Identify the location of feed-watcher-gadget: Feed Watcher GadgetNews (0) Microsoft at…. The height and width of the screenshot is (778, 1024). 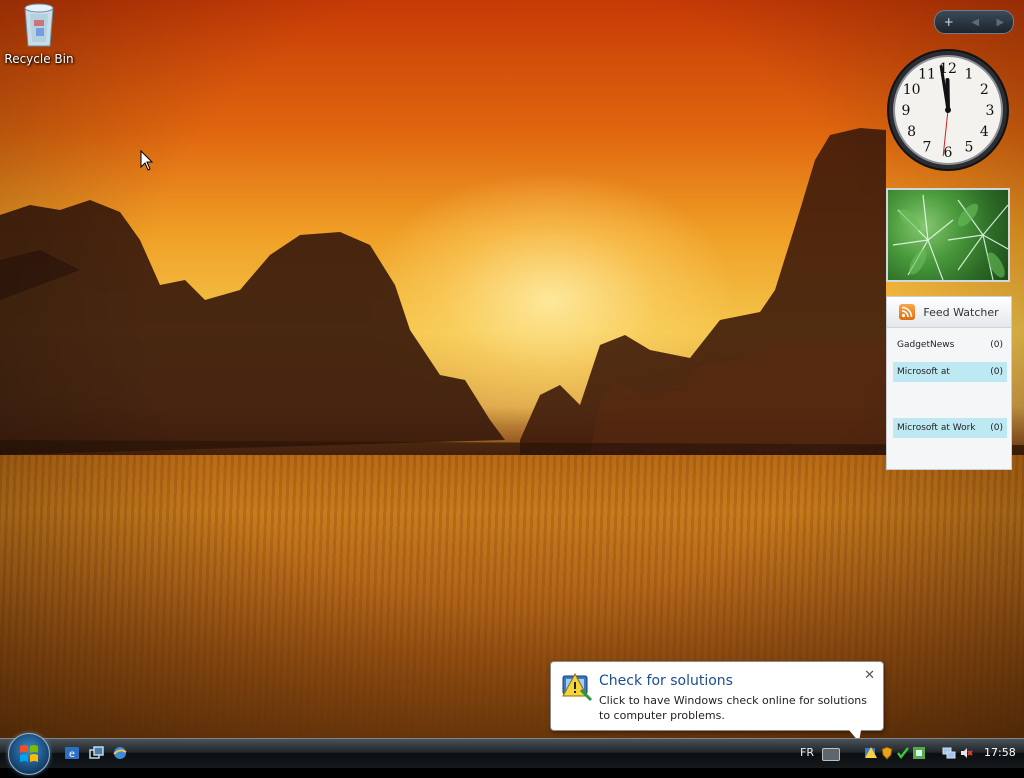
(949, 383).